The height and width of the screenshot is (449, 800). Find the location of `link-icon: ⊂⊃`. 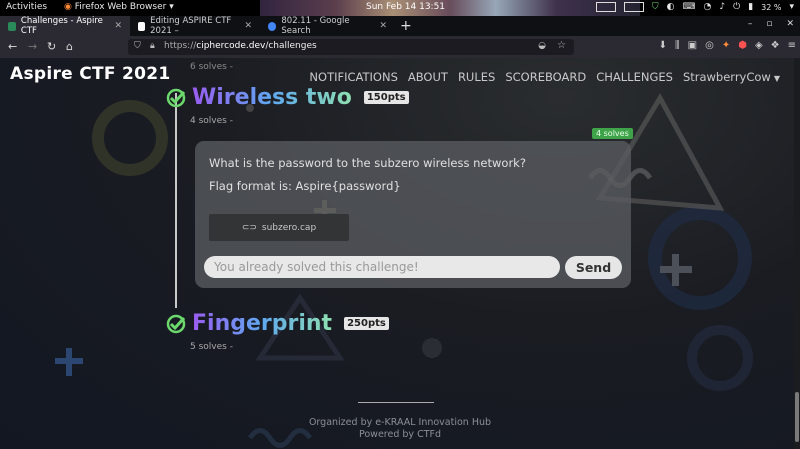

link-icon: ⊂⊃ is located at coordinates (249, 227).